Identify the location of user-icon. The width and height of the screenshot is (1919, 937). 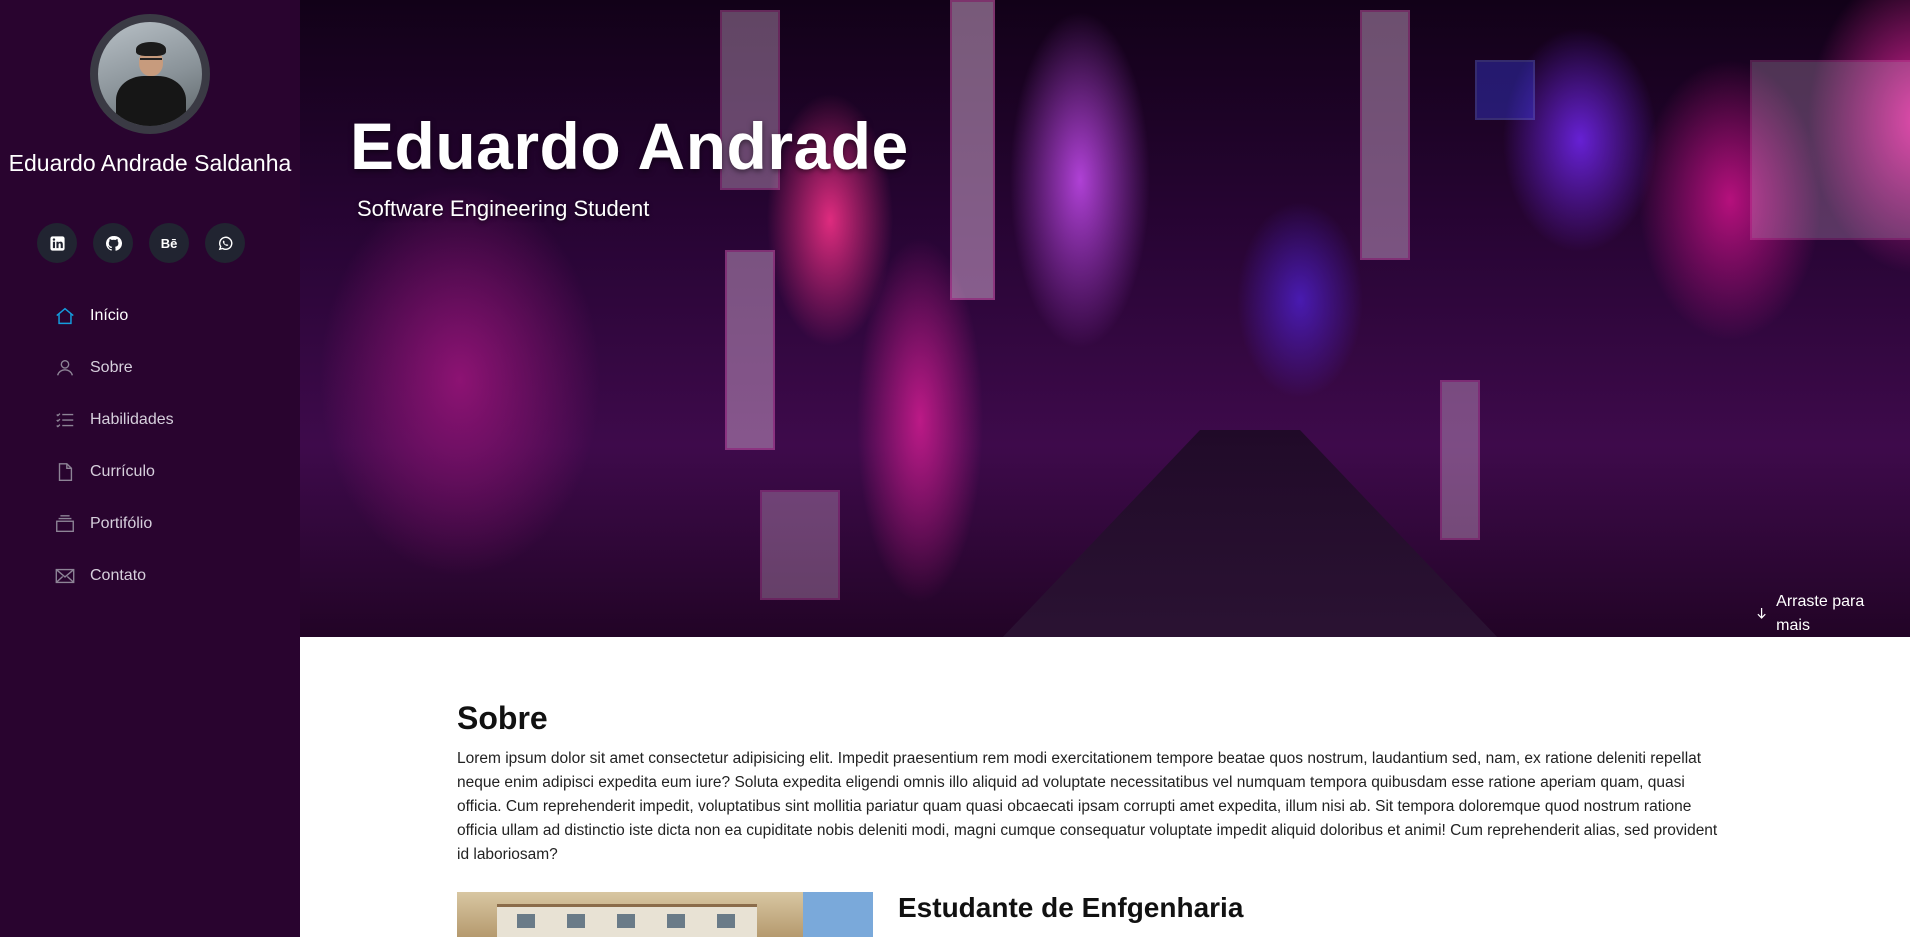
(65, 367).